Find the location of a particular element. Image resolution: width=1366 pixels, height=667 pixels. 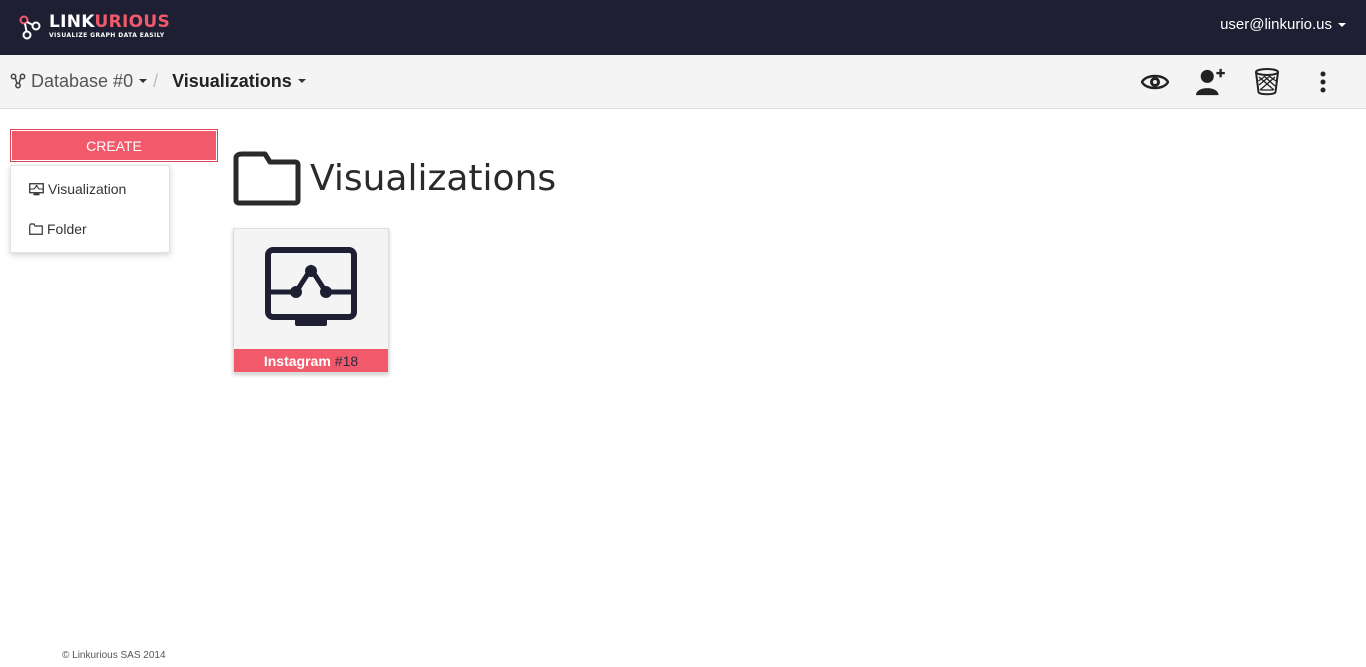

eye-icon is located at coordinates (1155, 82).